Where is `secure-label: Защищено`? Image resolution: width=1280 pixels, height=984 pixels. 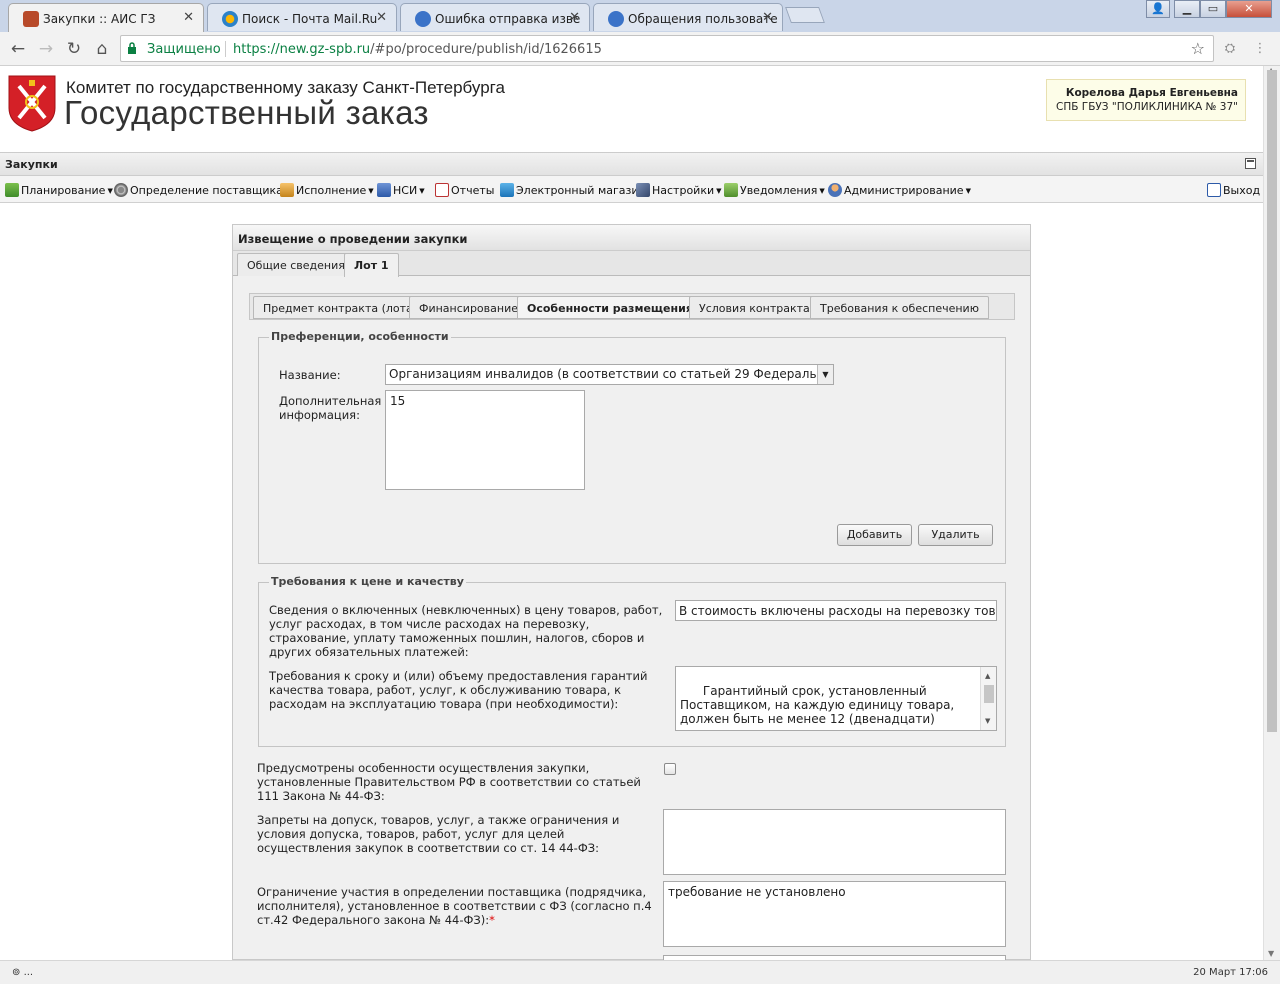
secure-label: Защищено is located at coordinates (184, 49).